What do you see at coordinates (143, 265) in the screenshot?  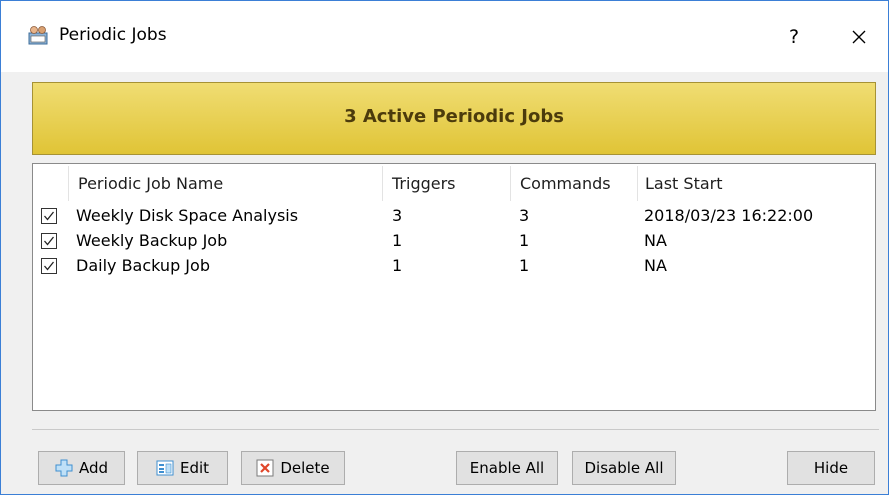 I see `job-name: Daily Backup Job` at bounding box center [143, 265].